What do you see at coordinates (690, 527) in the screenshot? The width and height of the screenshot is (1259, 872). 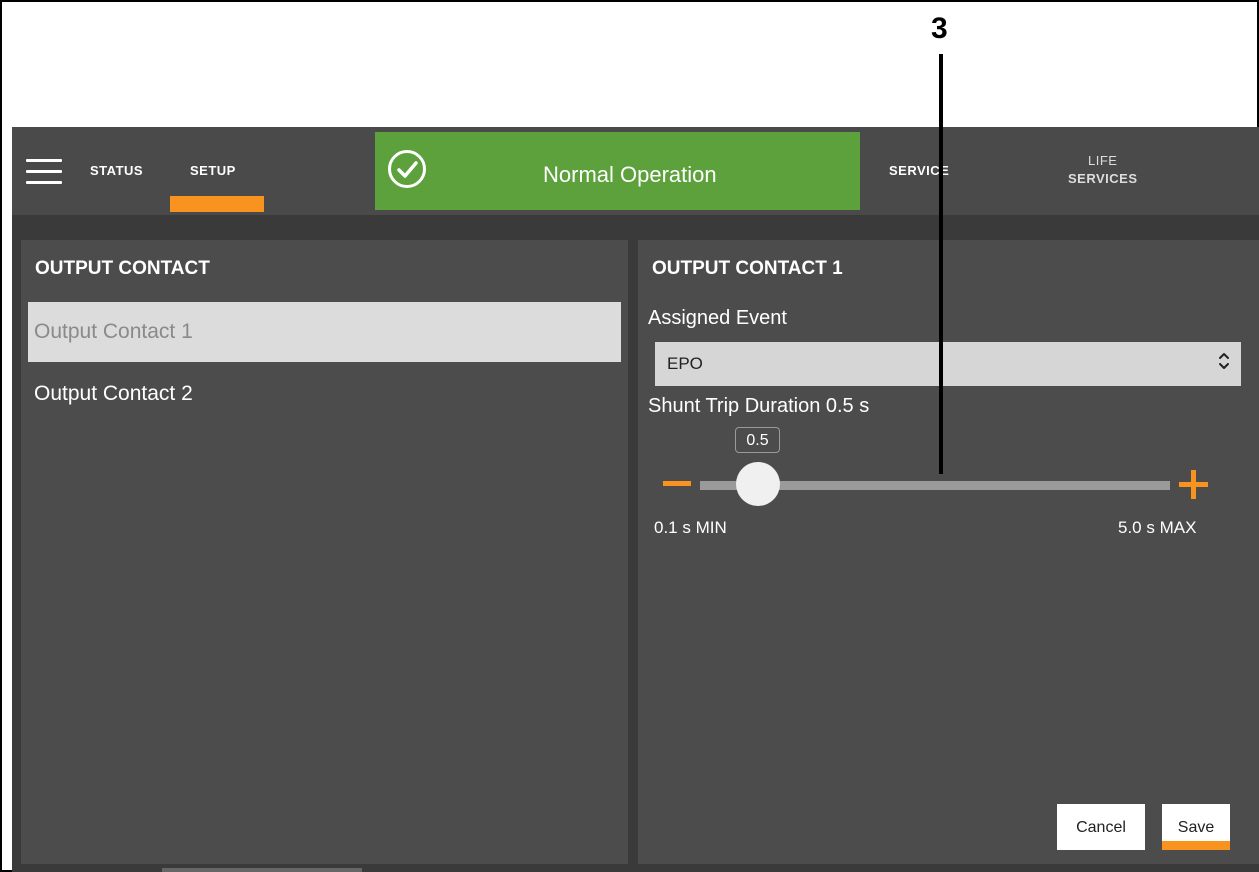 I see `slider-min-label: 0.1 s MIN` at bounding box center [690, 527].